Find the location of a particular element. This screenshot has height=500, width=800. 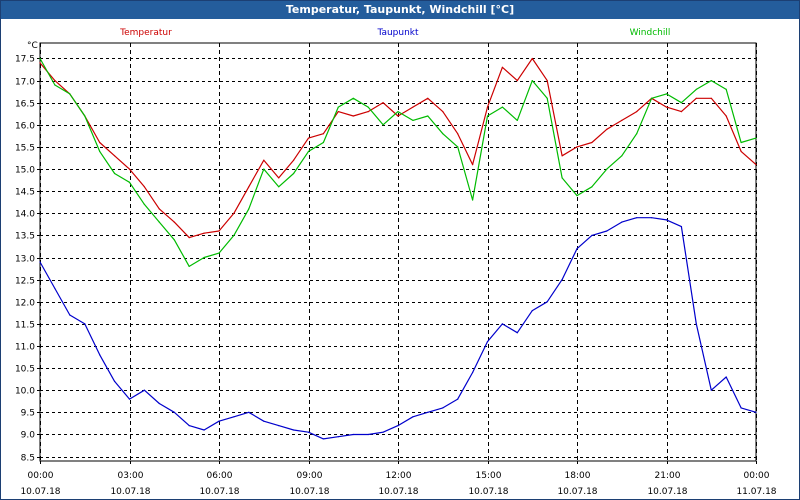

y-tick-label: 14.0 is located at coordinates (25, 215).